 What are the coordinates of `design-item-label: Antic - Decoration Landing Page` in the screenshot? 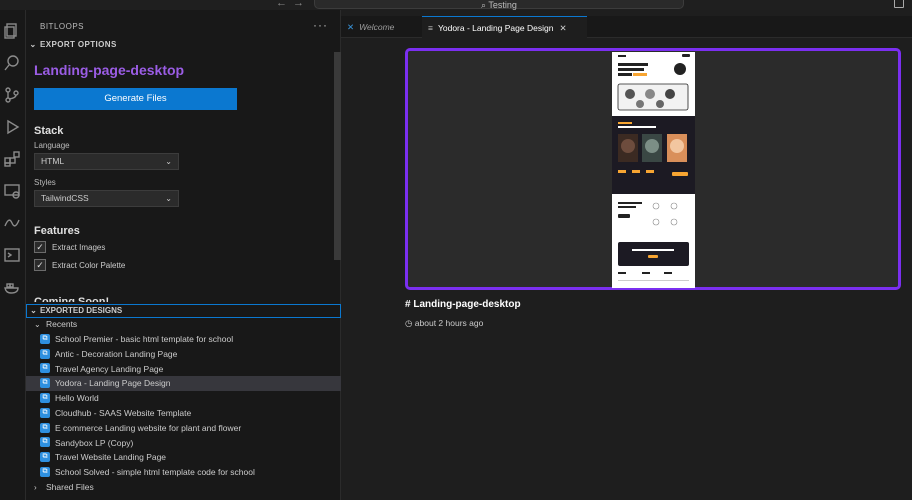 It's located at (116, 353).